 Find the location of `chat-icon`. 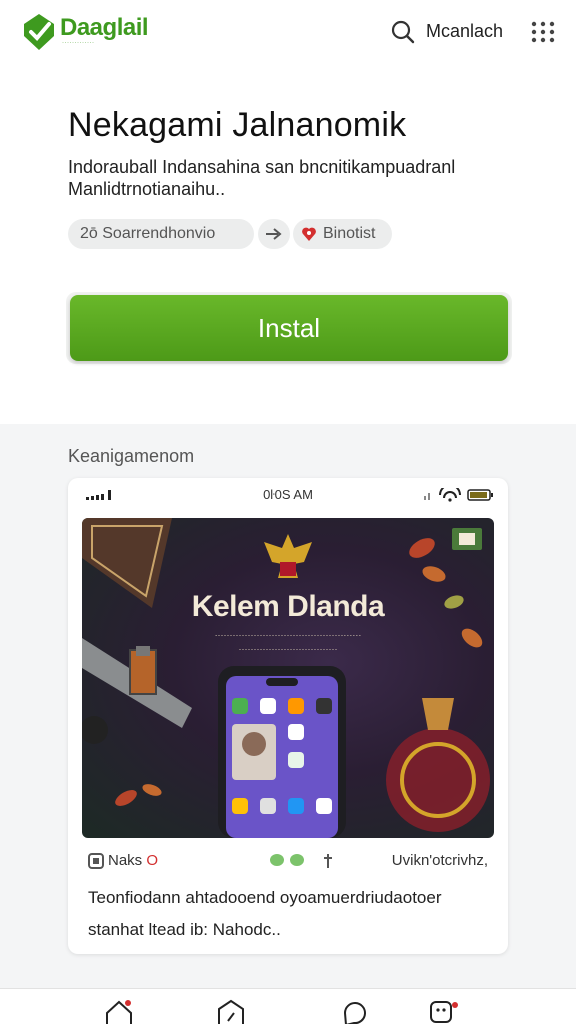

chat-icon is located at coordinates (355, 1011).